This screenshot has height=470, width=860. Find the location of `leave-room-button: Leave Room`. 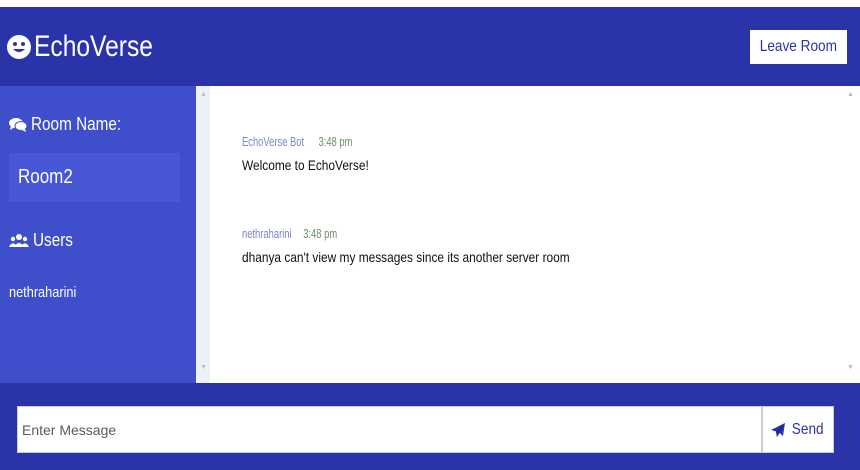

leave-room-button: Leave Room is located at coordinates (798, 46).